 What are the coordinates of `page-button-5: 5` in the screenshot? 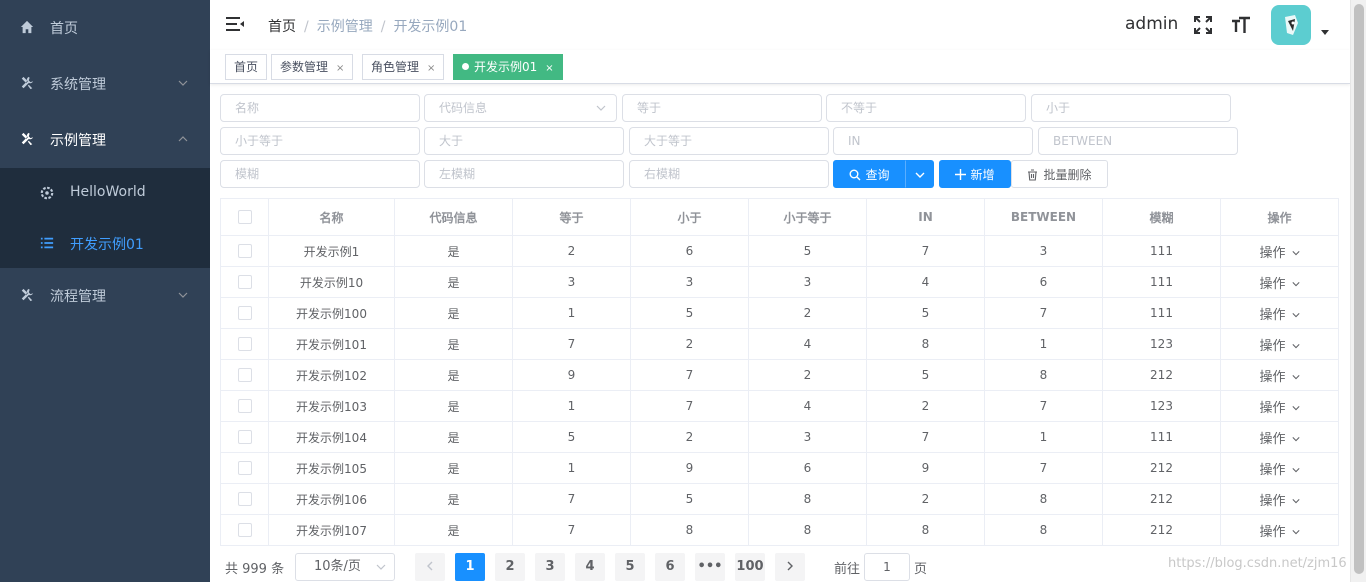 It's located at (630, 567).